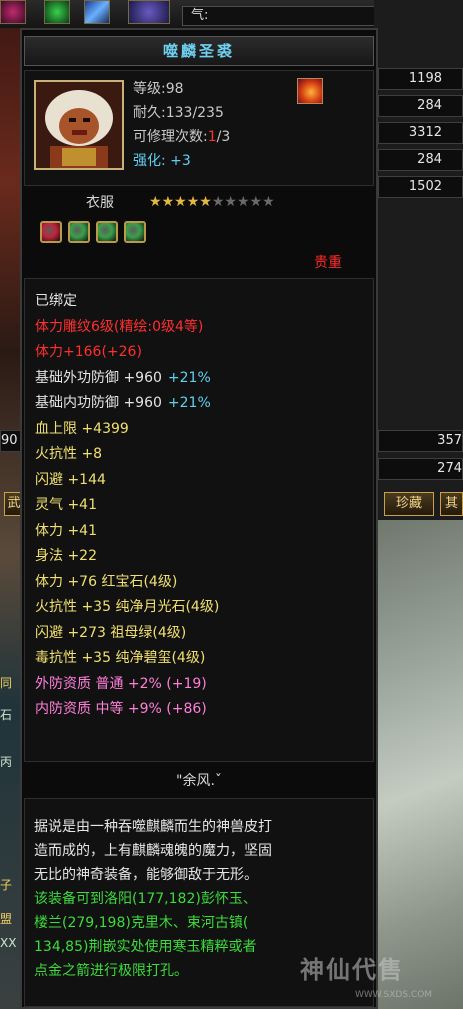  I want to click on attribute-line: 灵气 +41, so click(66, 505).